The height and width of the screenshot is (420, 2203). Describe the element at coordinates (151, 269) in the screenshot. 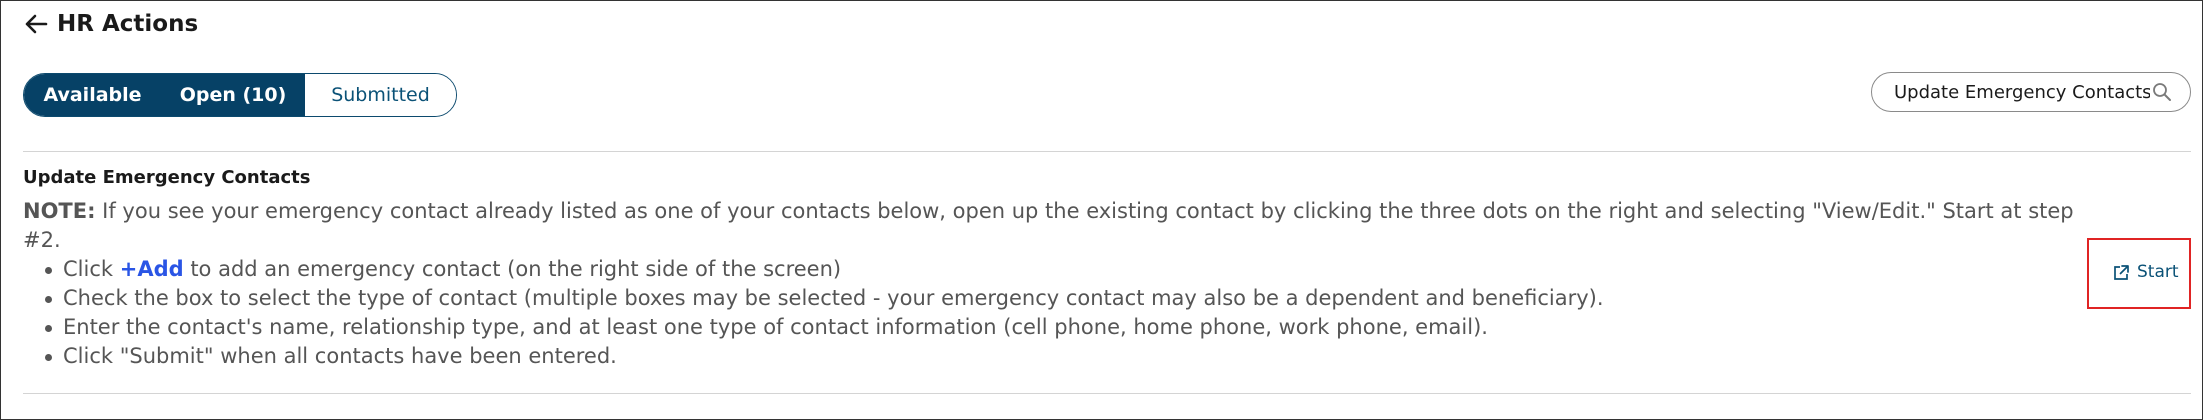

I see `add-link: +Add` at that location.